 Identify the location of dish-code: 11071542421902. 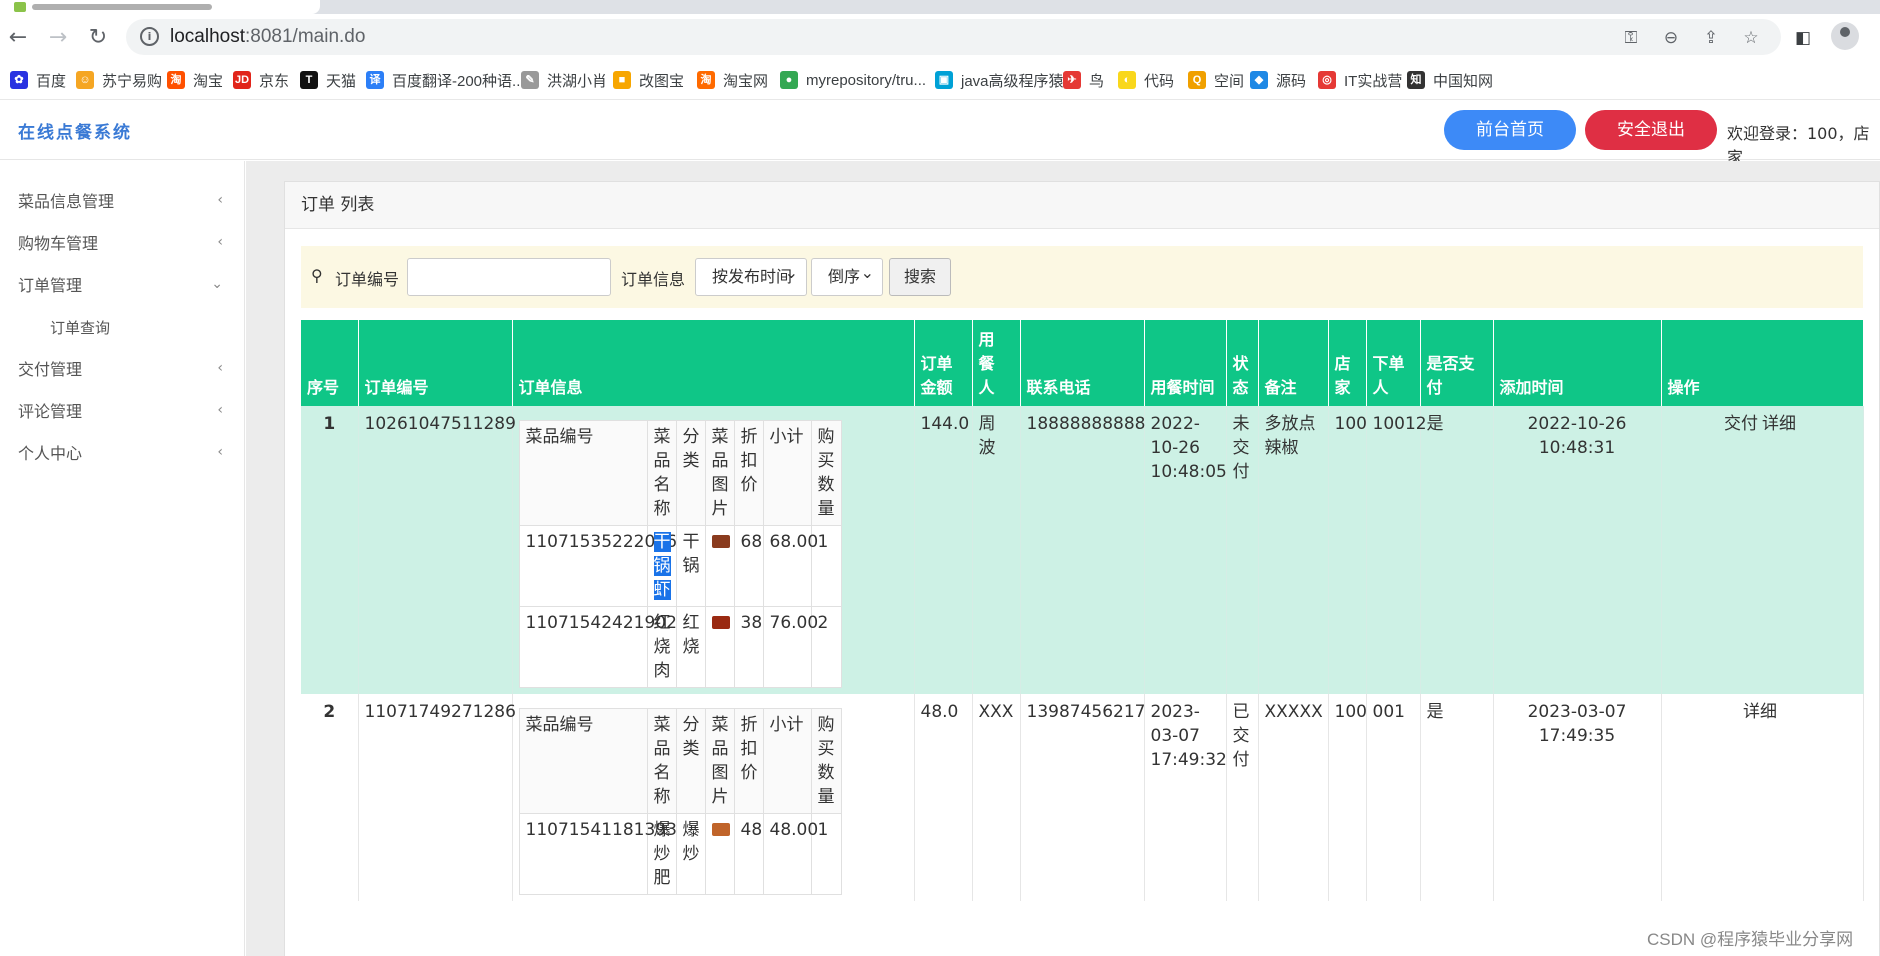
(597, 647).